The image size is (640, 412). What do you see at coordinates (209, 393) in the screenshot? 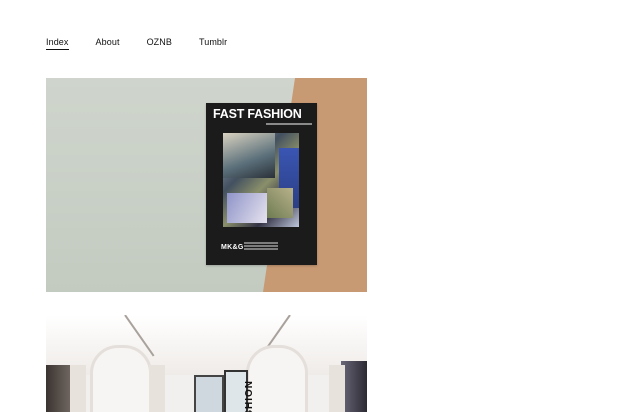
I see `gallery-doorway` at bounding box center [209, 393].